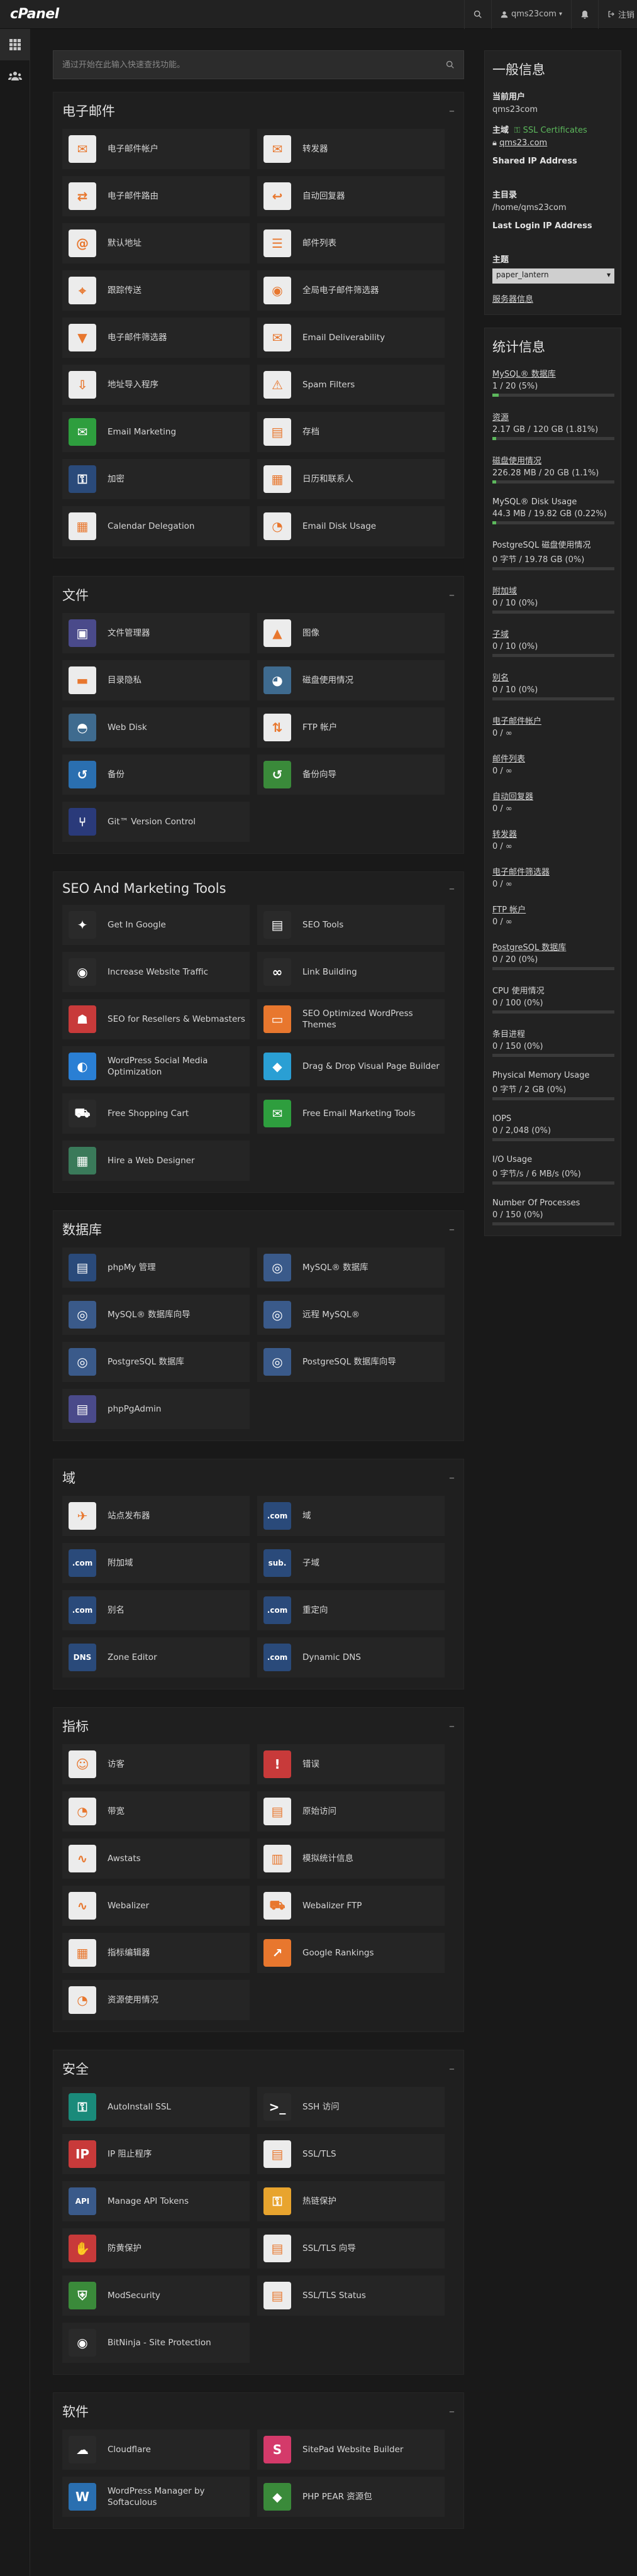 This screenshot has width=637, height=2576. What do you see at coordinates (351, 727) in the screenshot?
I see `tool-link: ⇅ FTP 帐户` at bounding box center [351, 727].